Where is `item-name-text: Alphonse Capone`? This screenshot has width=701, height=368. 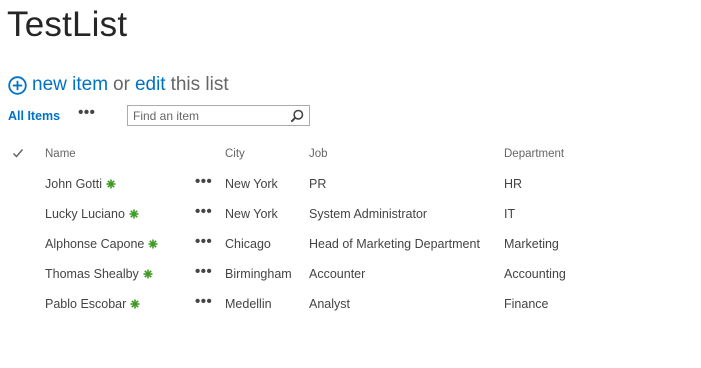 item-name-text: Alphonse Capone is located at coordinates (95, 244).